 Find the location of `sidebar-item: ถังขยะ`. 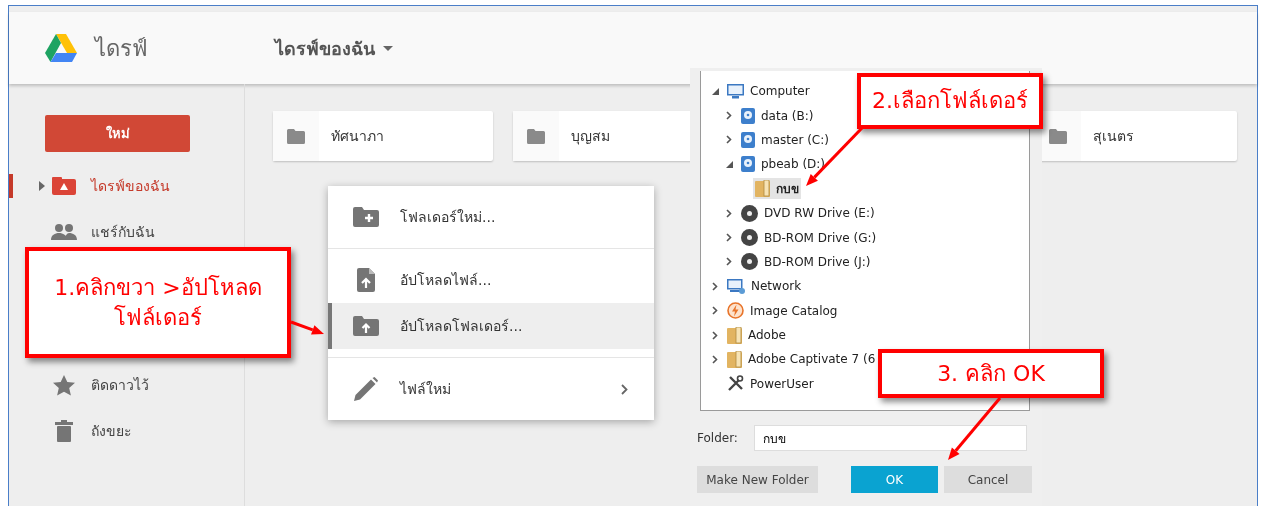

sidebar-item: ถังขยะ is located at coordinates (126, 431).